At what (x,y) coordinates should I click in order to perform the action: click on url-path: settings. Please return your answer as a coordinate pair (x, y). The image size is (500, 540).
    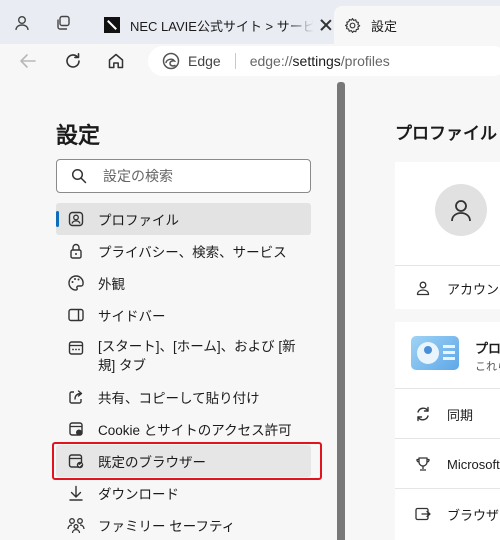
    Looking at the image, I should click on (316, 61).